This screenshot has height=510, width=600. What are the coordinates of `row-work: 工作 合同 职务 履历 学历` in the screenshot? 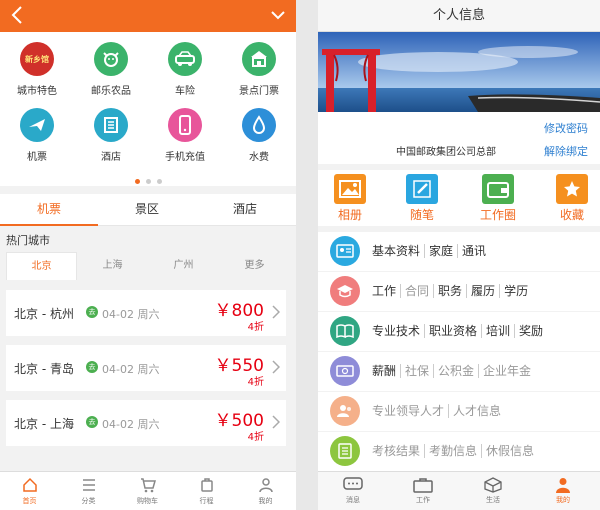 It's located at (459, 291).